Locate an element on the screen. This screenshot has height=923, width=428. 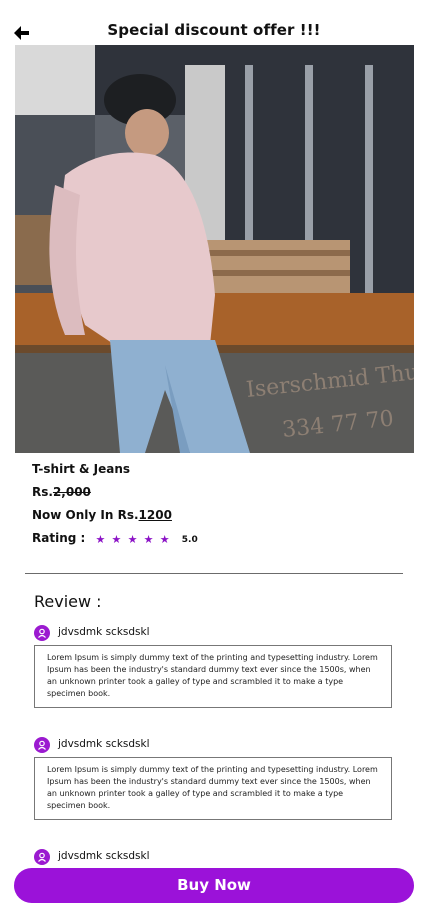
header: Special discount offer !!! is located at coordinates (214, 22).